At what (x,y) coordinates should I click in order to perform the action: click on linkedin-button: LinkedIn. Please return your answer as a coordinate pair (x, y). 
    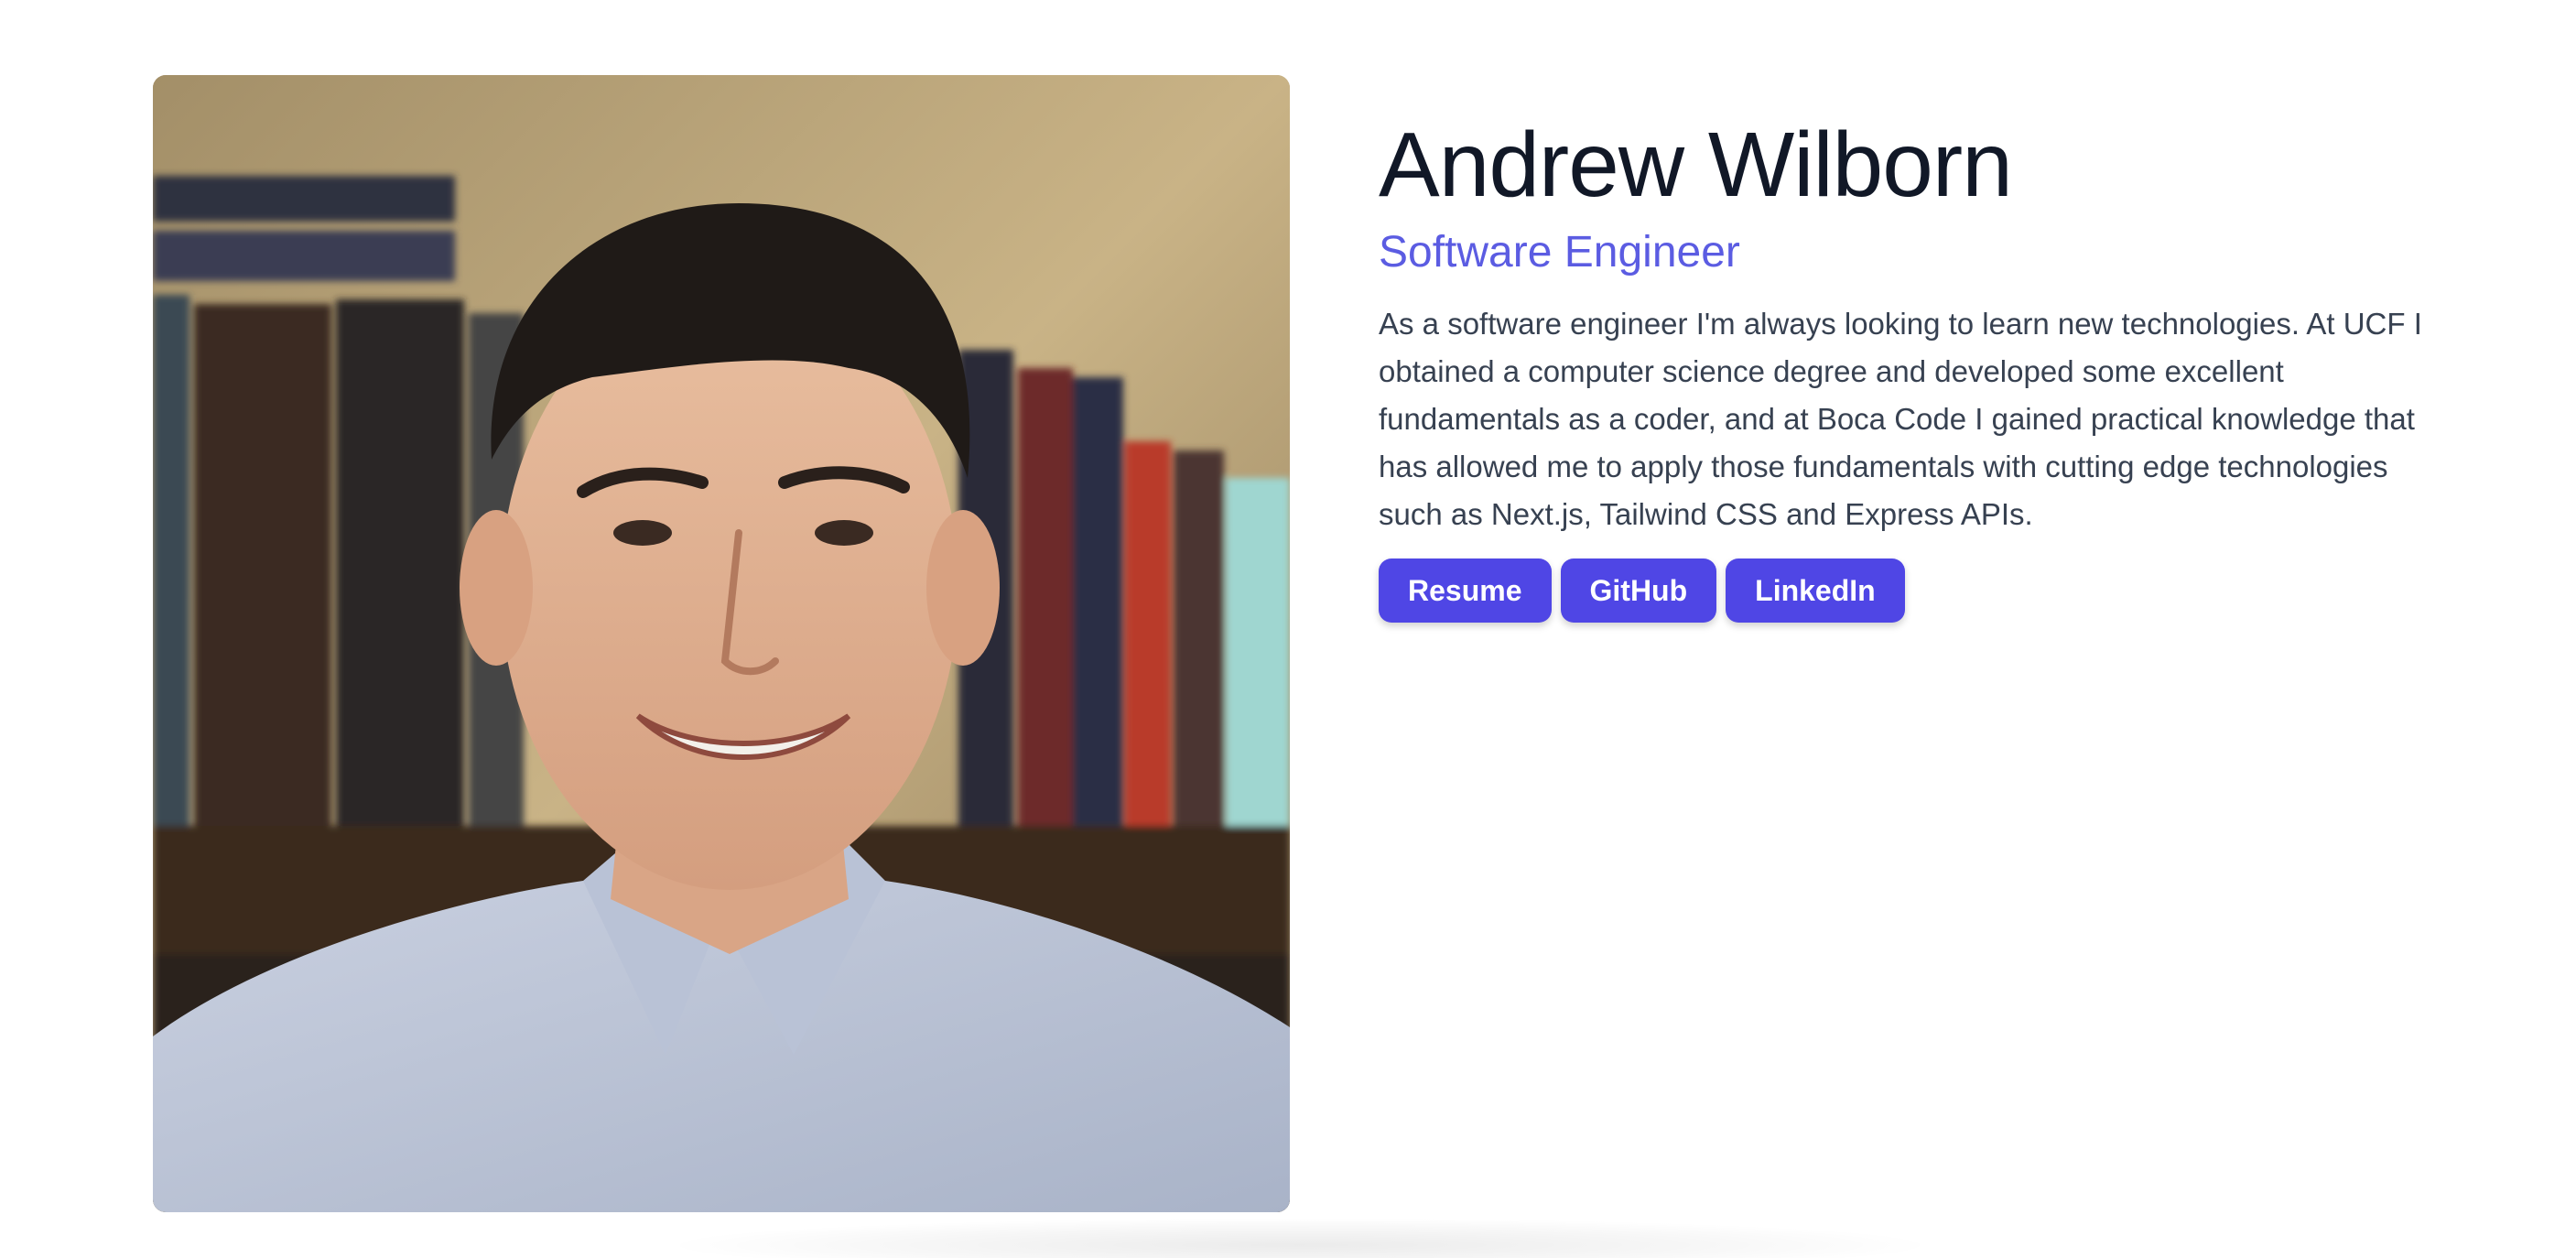
    Looking at the image, I should click on (1816, 591).